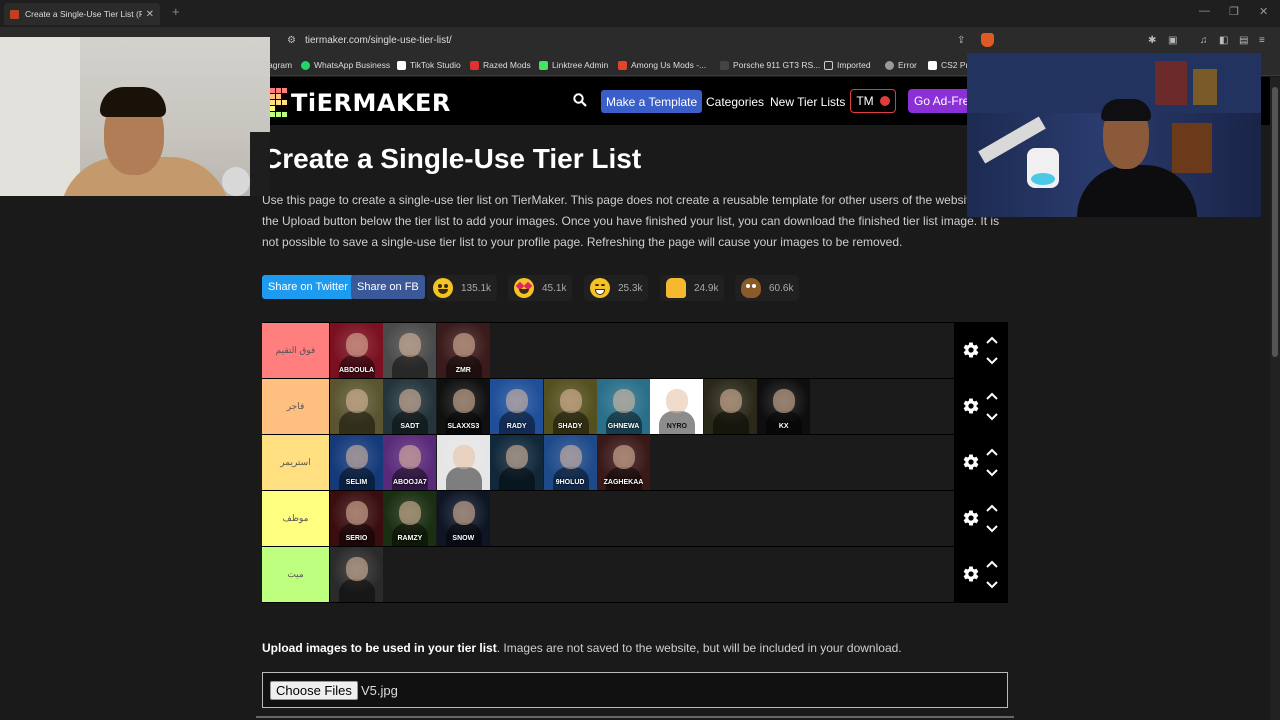 This screenshot has width=1280, height=720. What do you see at coordinates (1172, 40) in the screenshot?
I see `screenshot-icon: ▣` at bounding box center [1172, 40].